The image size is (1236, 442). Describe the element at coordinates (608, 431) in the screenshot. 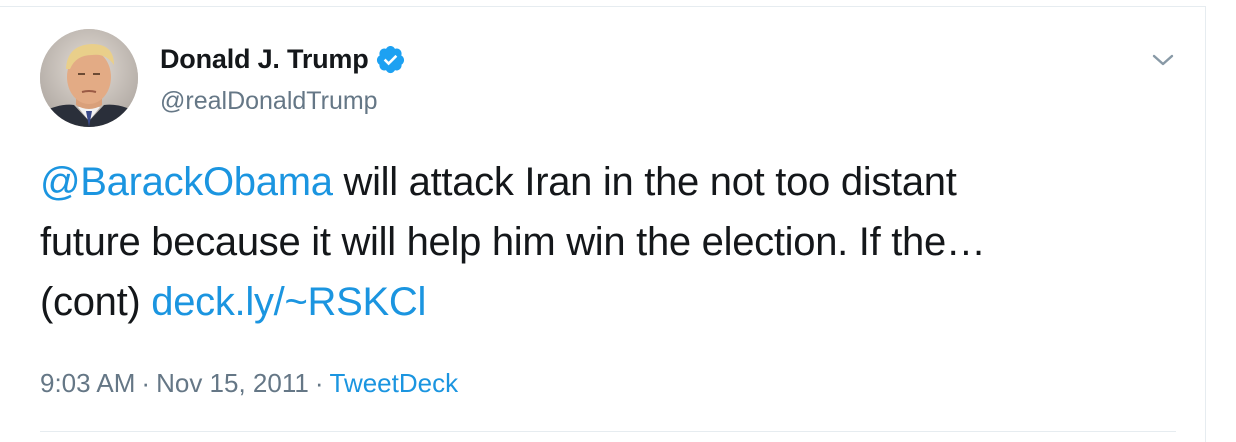

I see `divider` at that location.